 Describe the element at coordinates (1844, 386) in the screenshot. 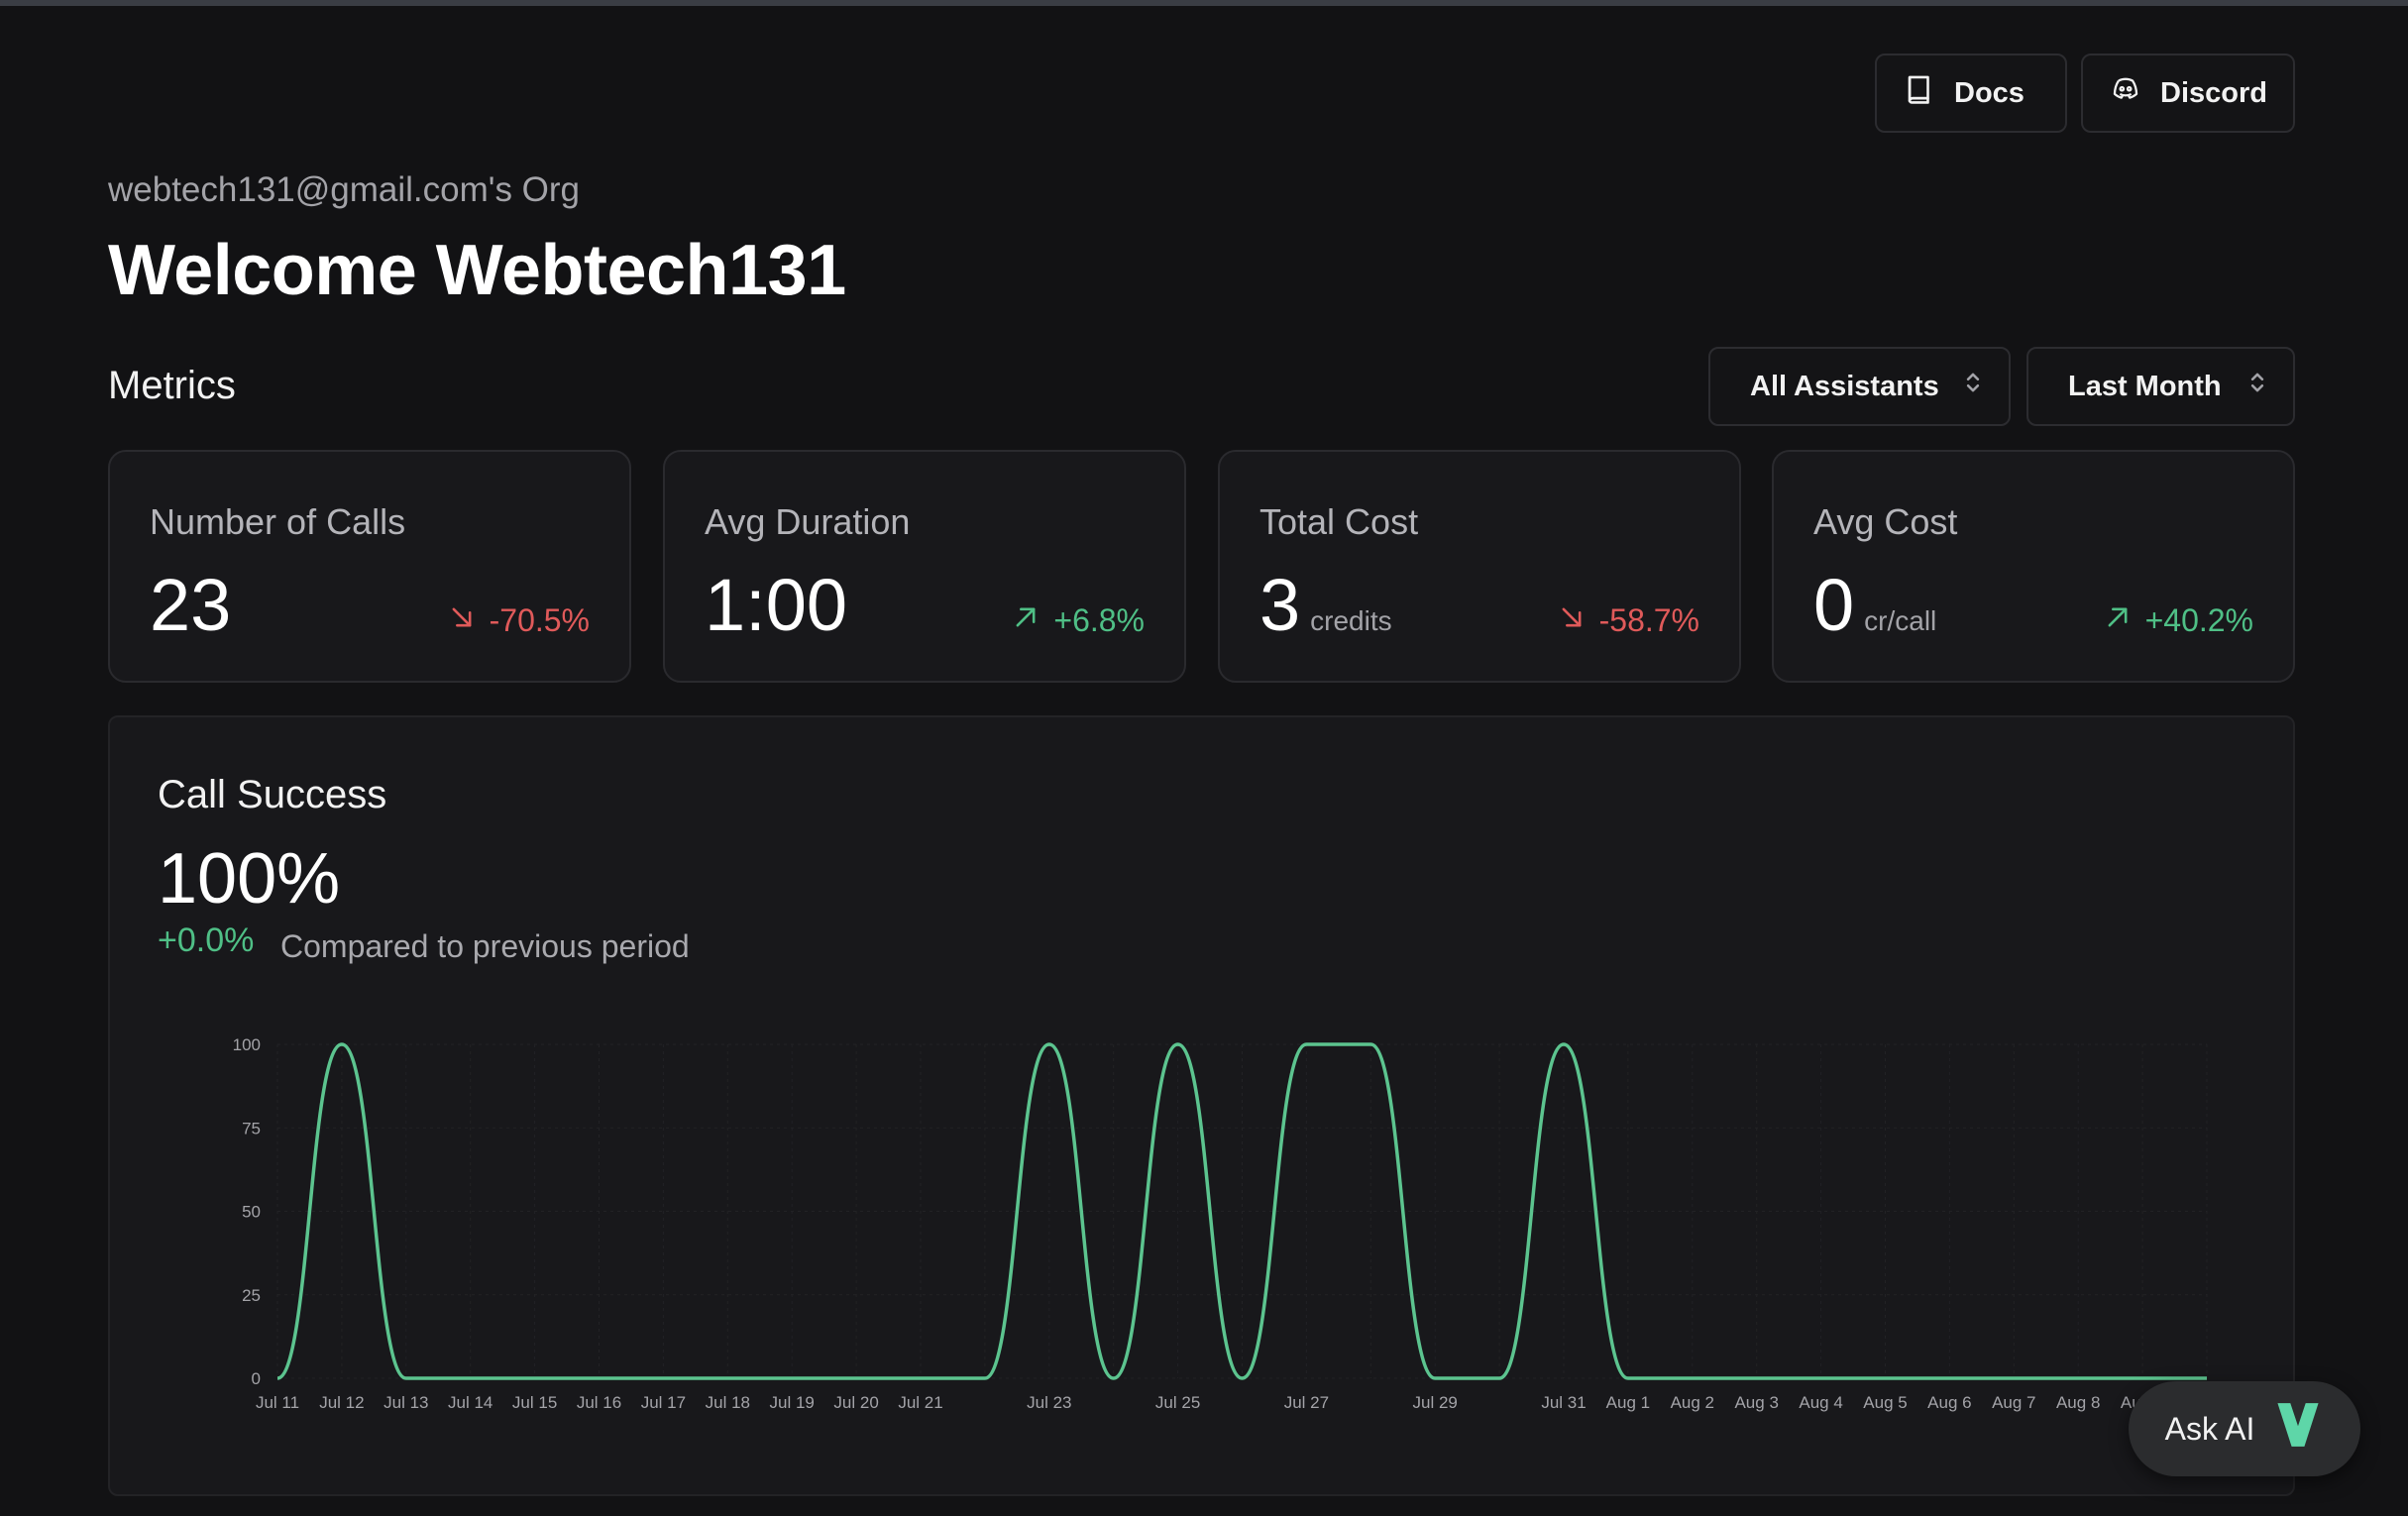

I see `assistant-select-value: All Assistants` at that location.